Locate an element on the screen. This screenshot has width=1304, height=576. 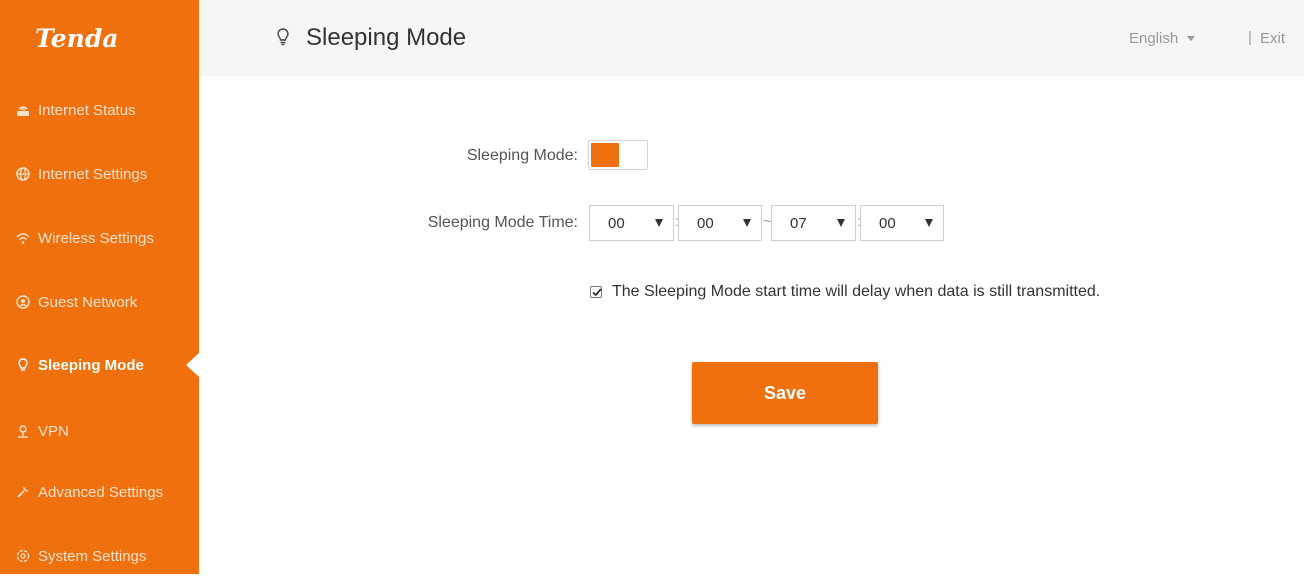
sidebar-item-advanced-settings: Advanced Settings is located at coordinates (99, 492).